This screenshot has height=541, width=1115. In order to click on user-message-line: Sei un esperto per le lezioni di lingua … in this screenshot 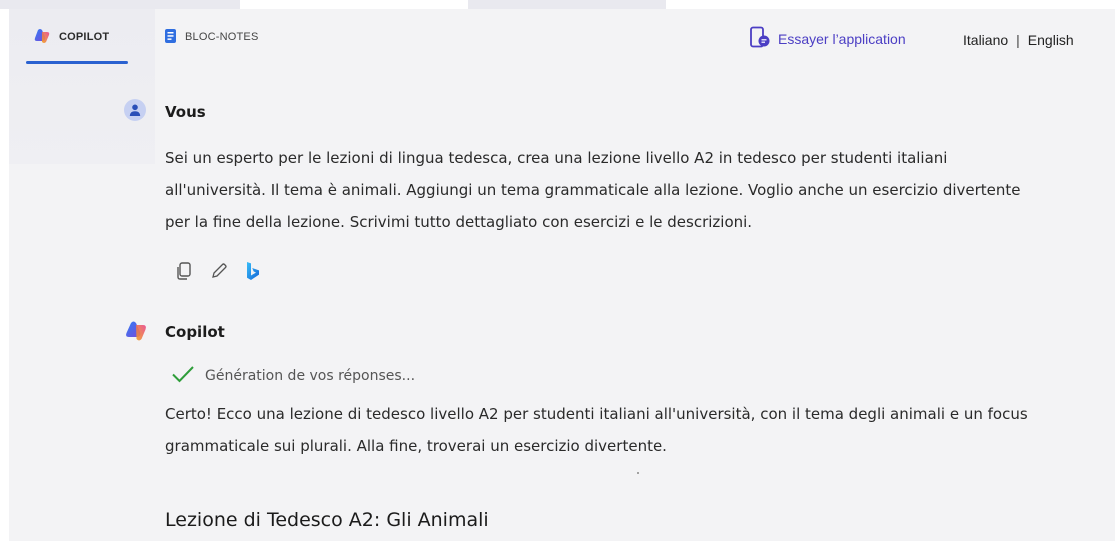, I will do `click(556, 158)`.